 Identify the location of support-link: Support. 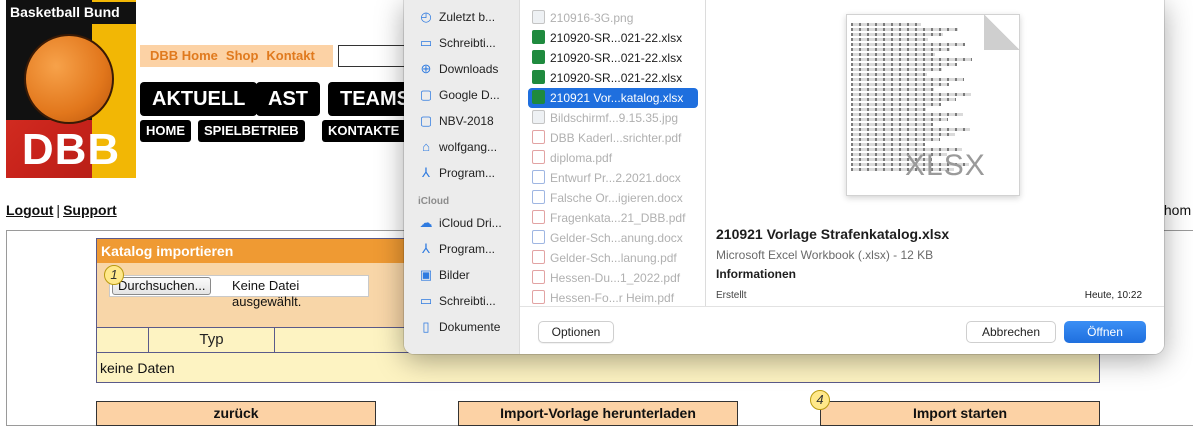
(90, 210).